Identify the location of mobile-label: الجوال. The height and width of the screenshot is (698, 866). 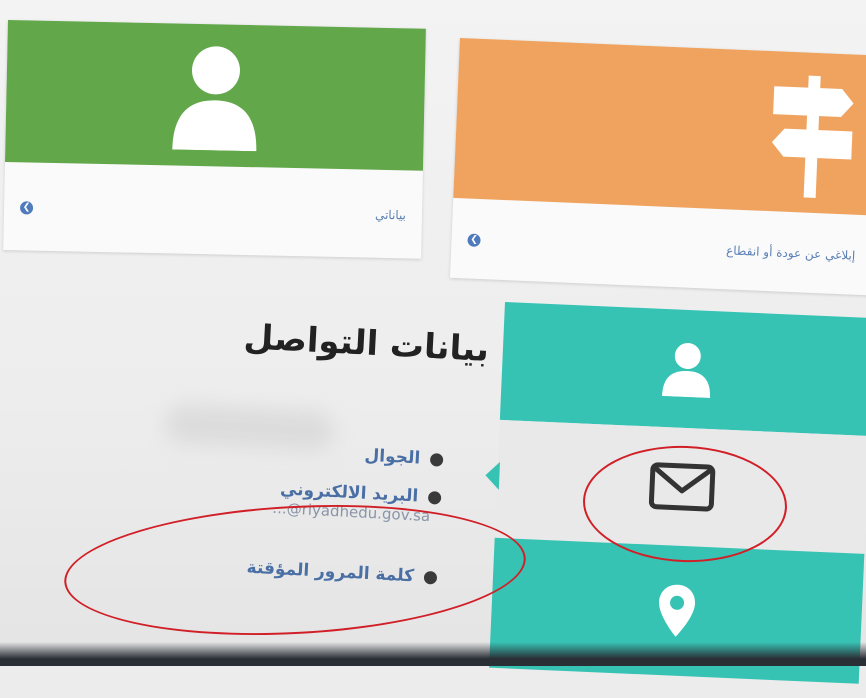
(392, 457).